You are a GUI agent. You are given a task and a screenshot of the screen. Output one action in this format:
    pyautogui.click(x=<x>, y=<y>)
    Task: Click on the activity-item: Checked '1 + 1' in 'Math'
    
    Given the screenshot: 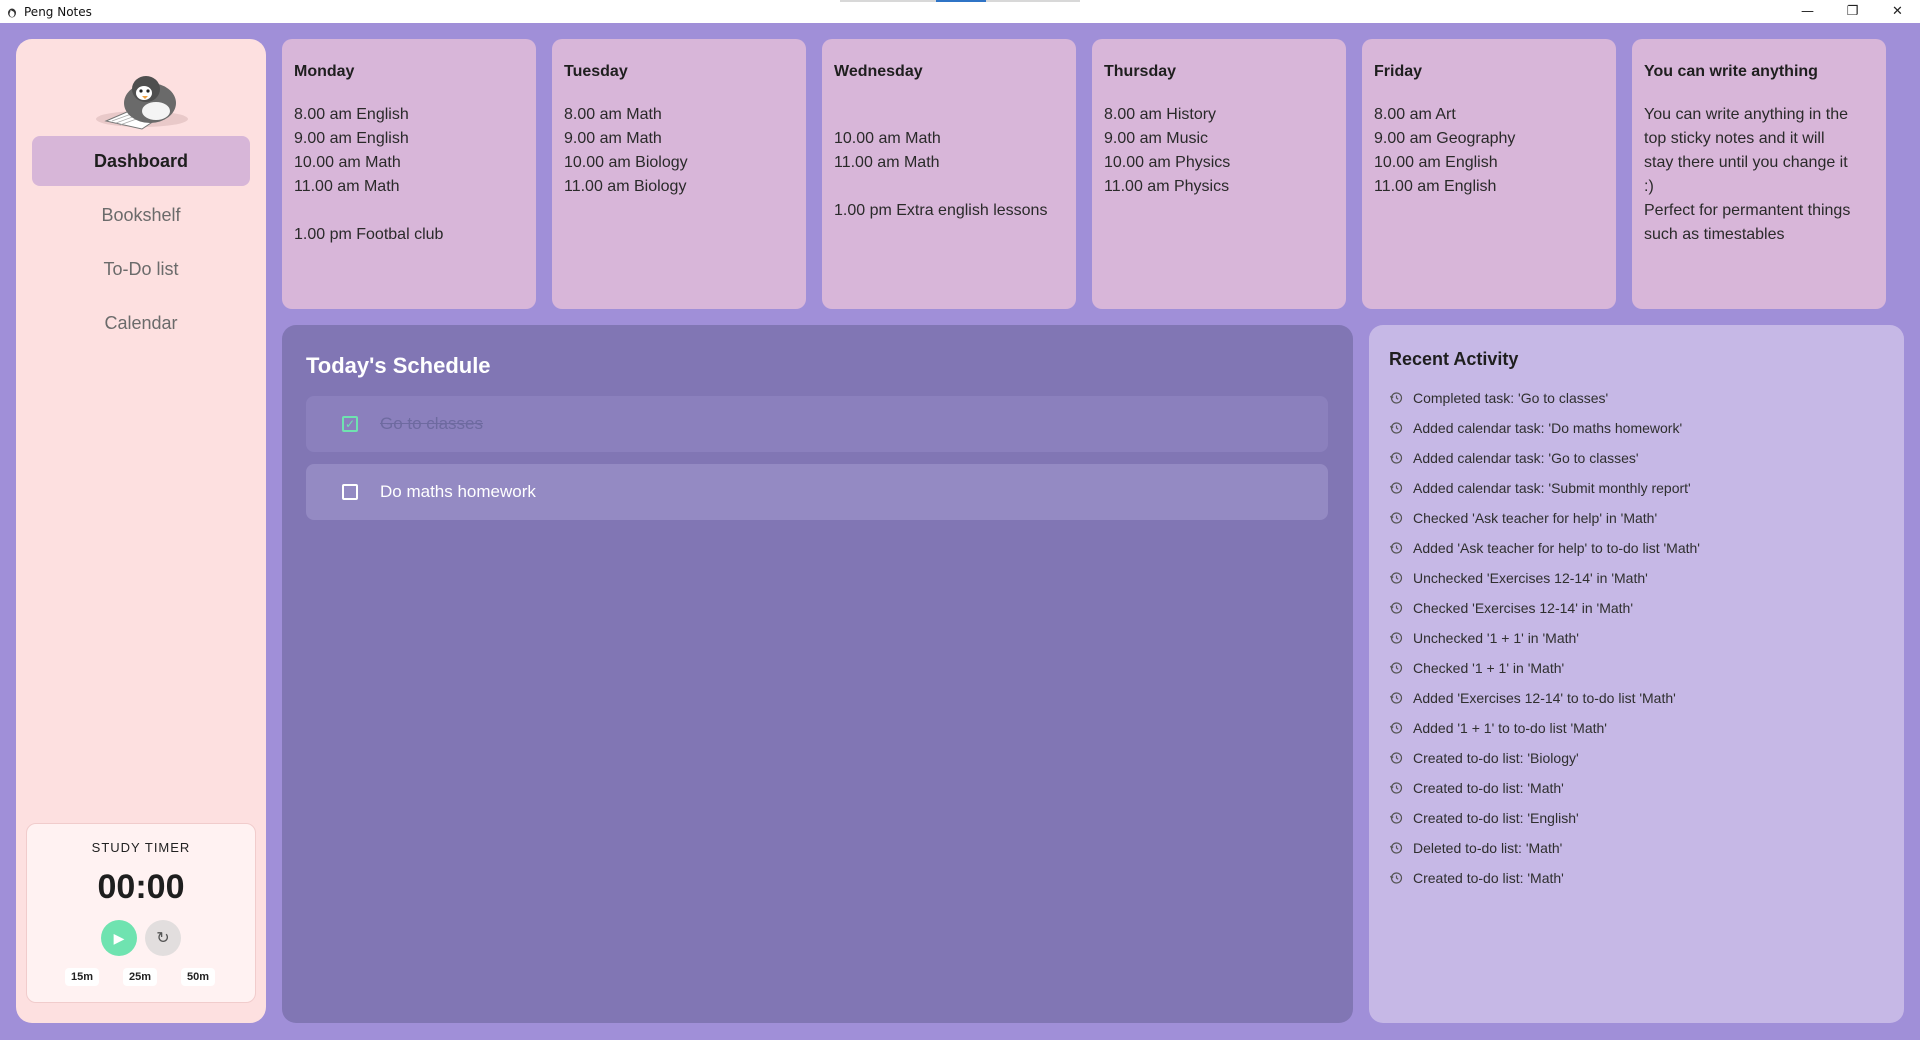 What is the action you would take?
    pyautogui.click(x=1544, y=668)
    